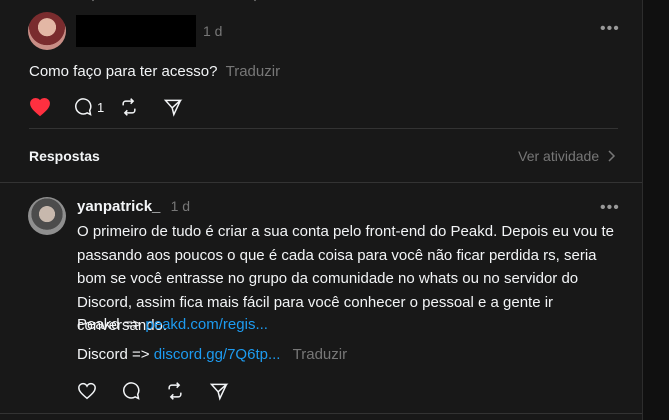  What do you see at coordinates (109, 324) in the screenshot?
I see `peakd-label: Peakd =>` at bounding box center [109, 324].